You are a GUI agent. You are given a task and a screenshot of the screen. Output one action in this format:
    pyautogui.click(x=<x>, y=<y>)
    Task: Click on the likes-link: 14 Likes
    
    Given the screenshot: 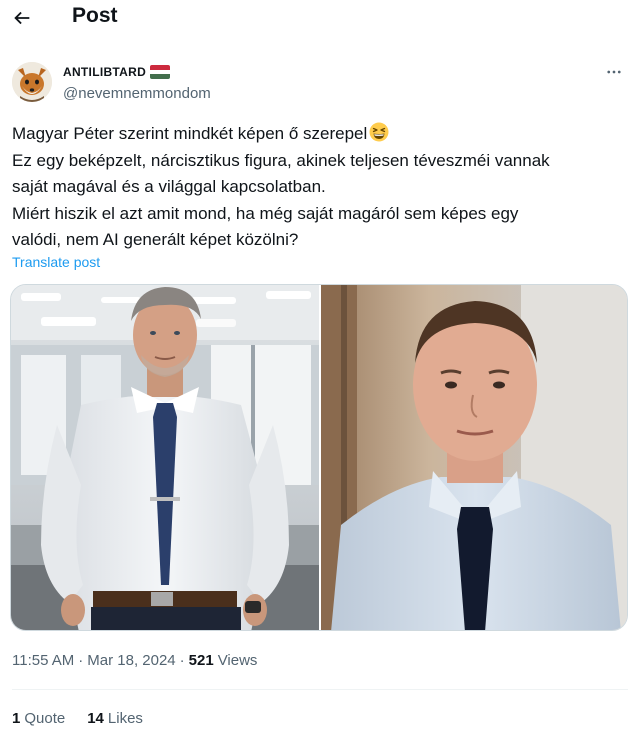 What is the action you would take?
    pyautogui.click(x=115, y=718)
    